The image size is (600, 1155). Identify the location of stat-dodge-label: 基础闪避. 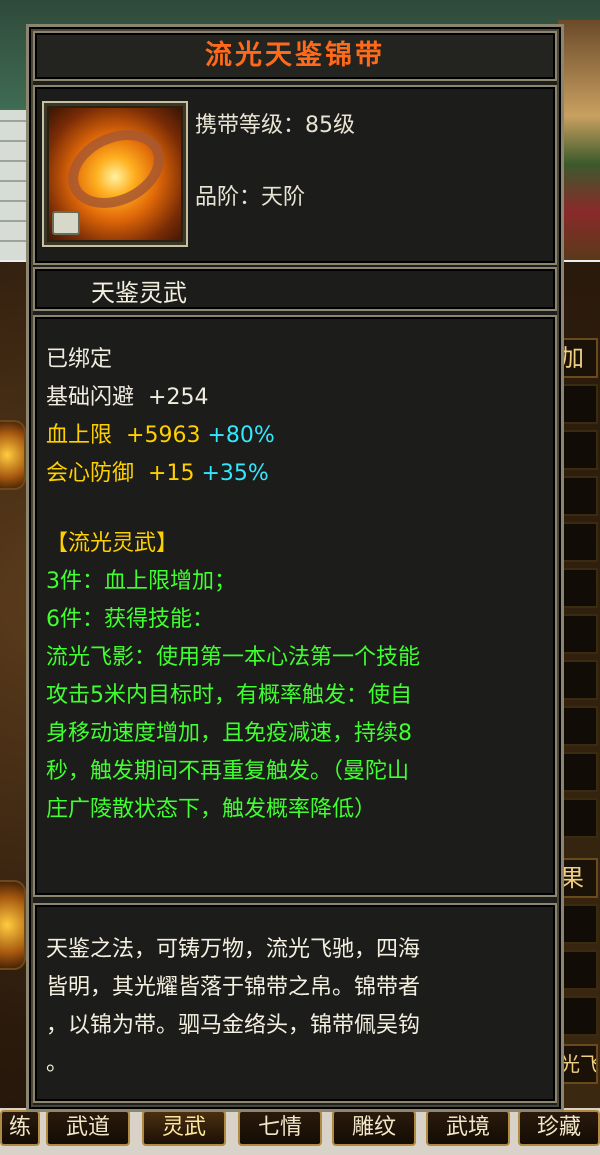
(90, 397).